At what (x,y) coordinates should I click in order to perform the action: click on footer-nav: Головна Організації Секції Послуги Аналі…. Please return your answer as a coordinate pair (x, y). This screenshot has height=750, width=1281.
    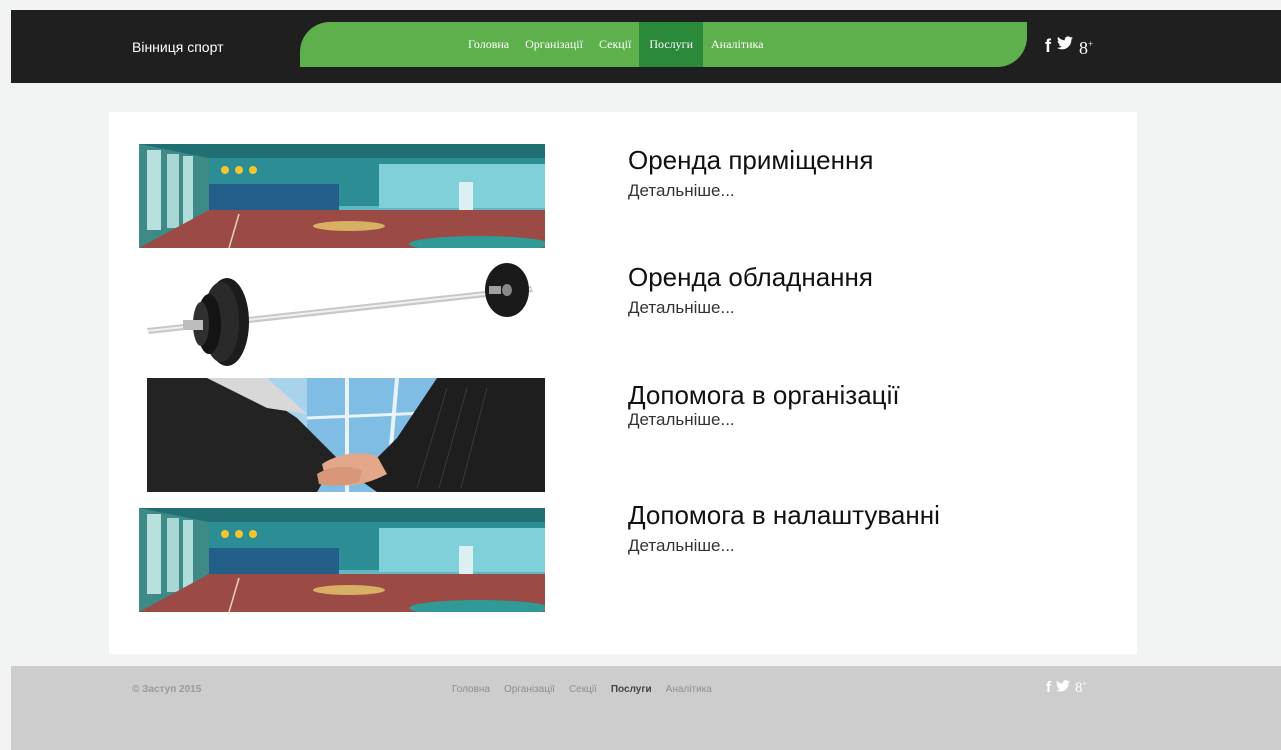
    Looking at the image, I should click on (582, 689).